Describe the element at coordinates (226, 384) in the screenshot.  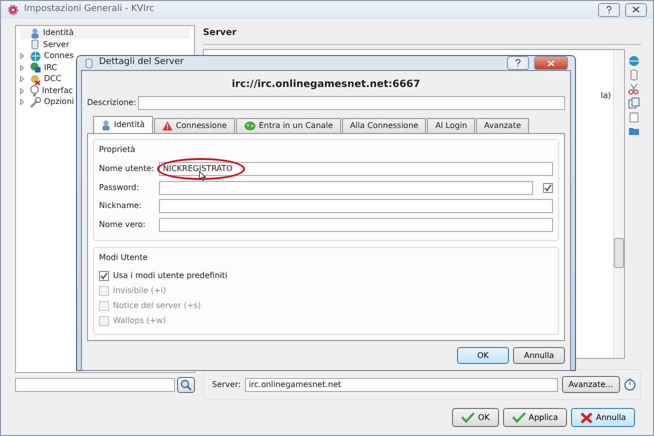
I see `field-label: Server:` at that location.